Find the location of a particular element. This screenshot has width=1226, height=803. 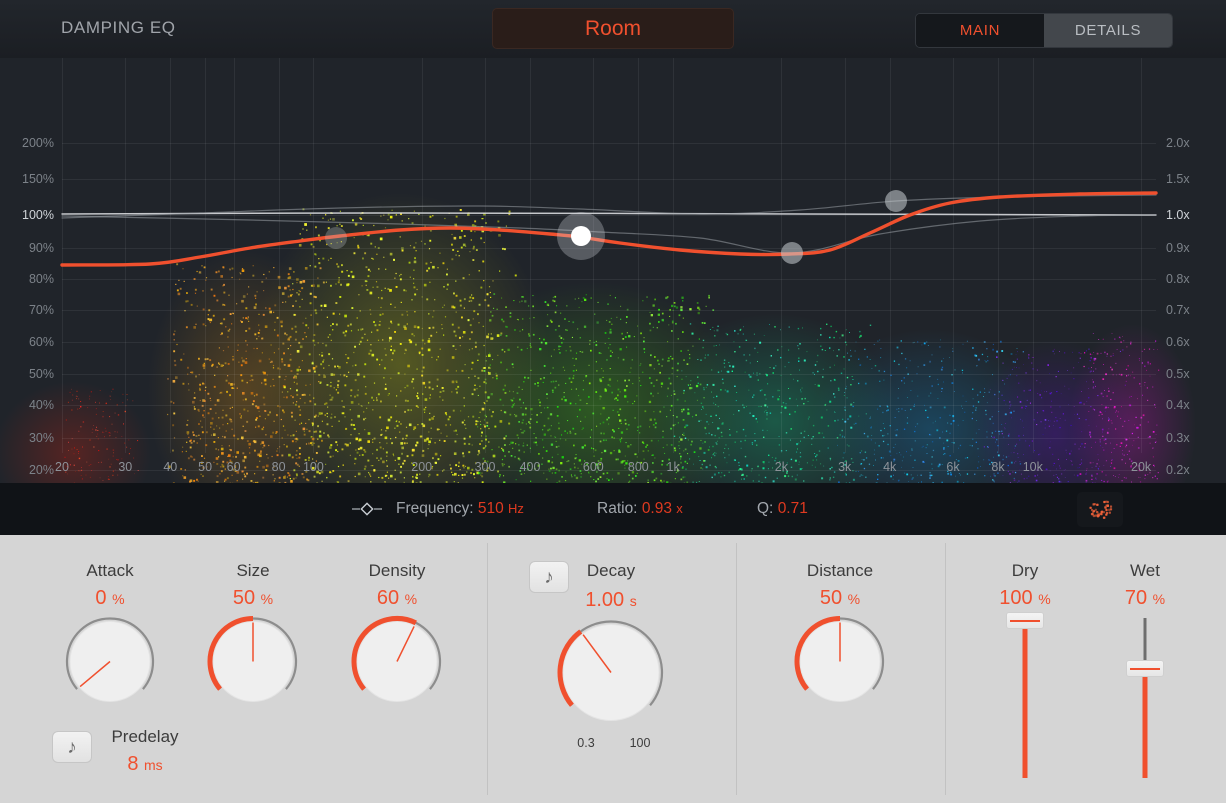

tab-main-label: MAIN is located at coordinates (980, 30).